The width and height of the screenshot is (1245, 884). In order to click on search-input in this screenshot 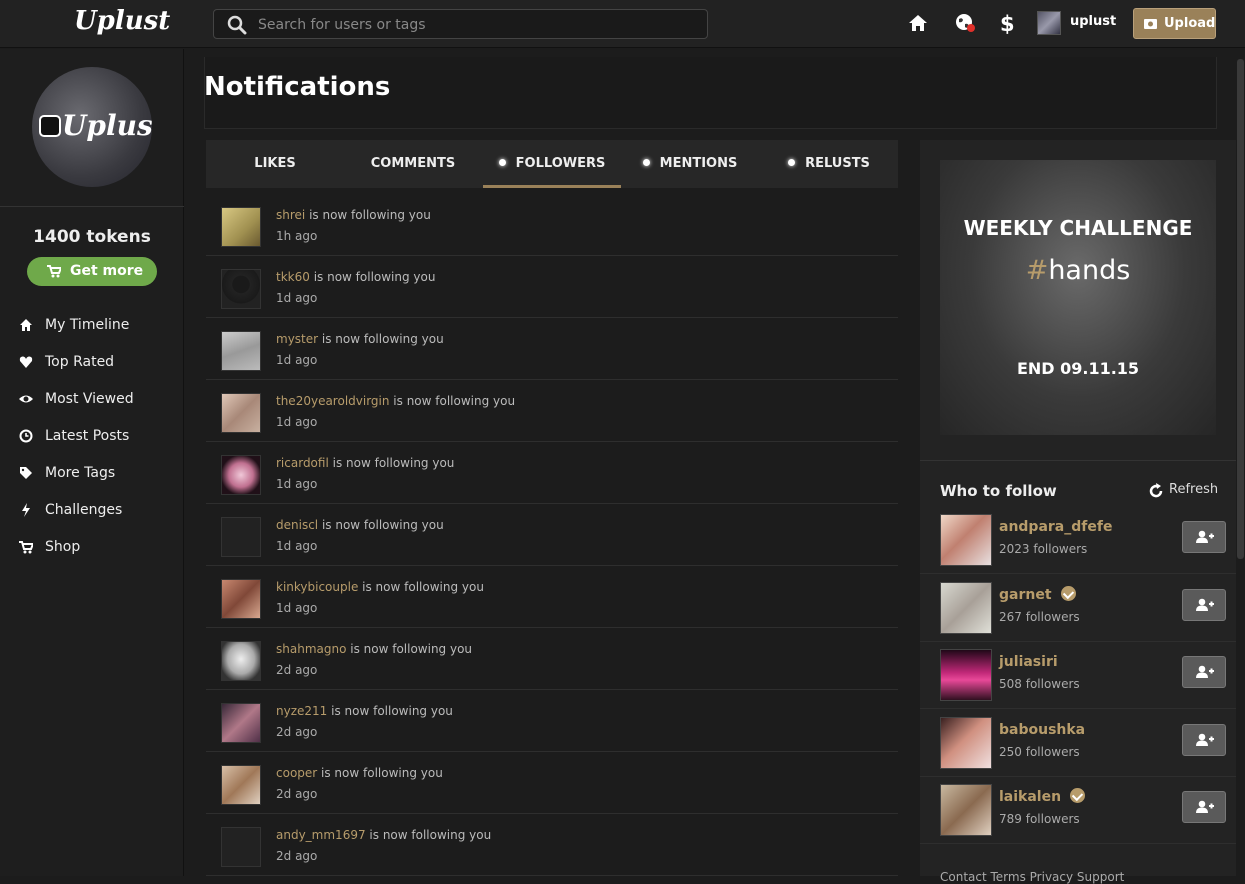, I will do `click(478, 25)`.